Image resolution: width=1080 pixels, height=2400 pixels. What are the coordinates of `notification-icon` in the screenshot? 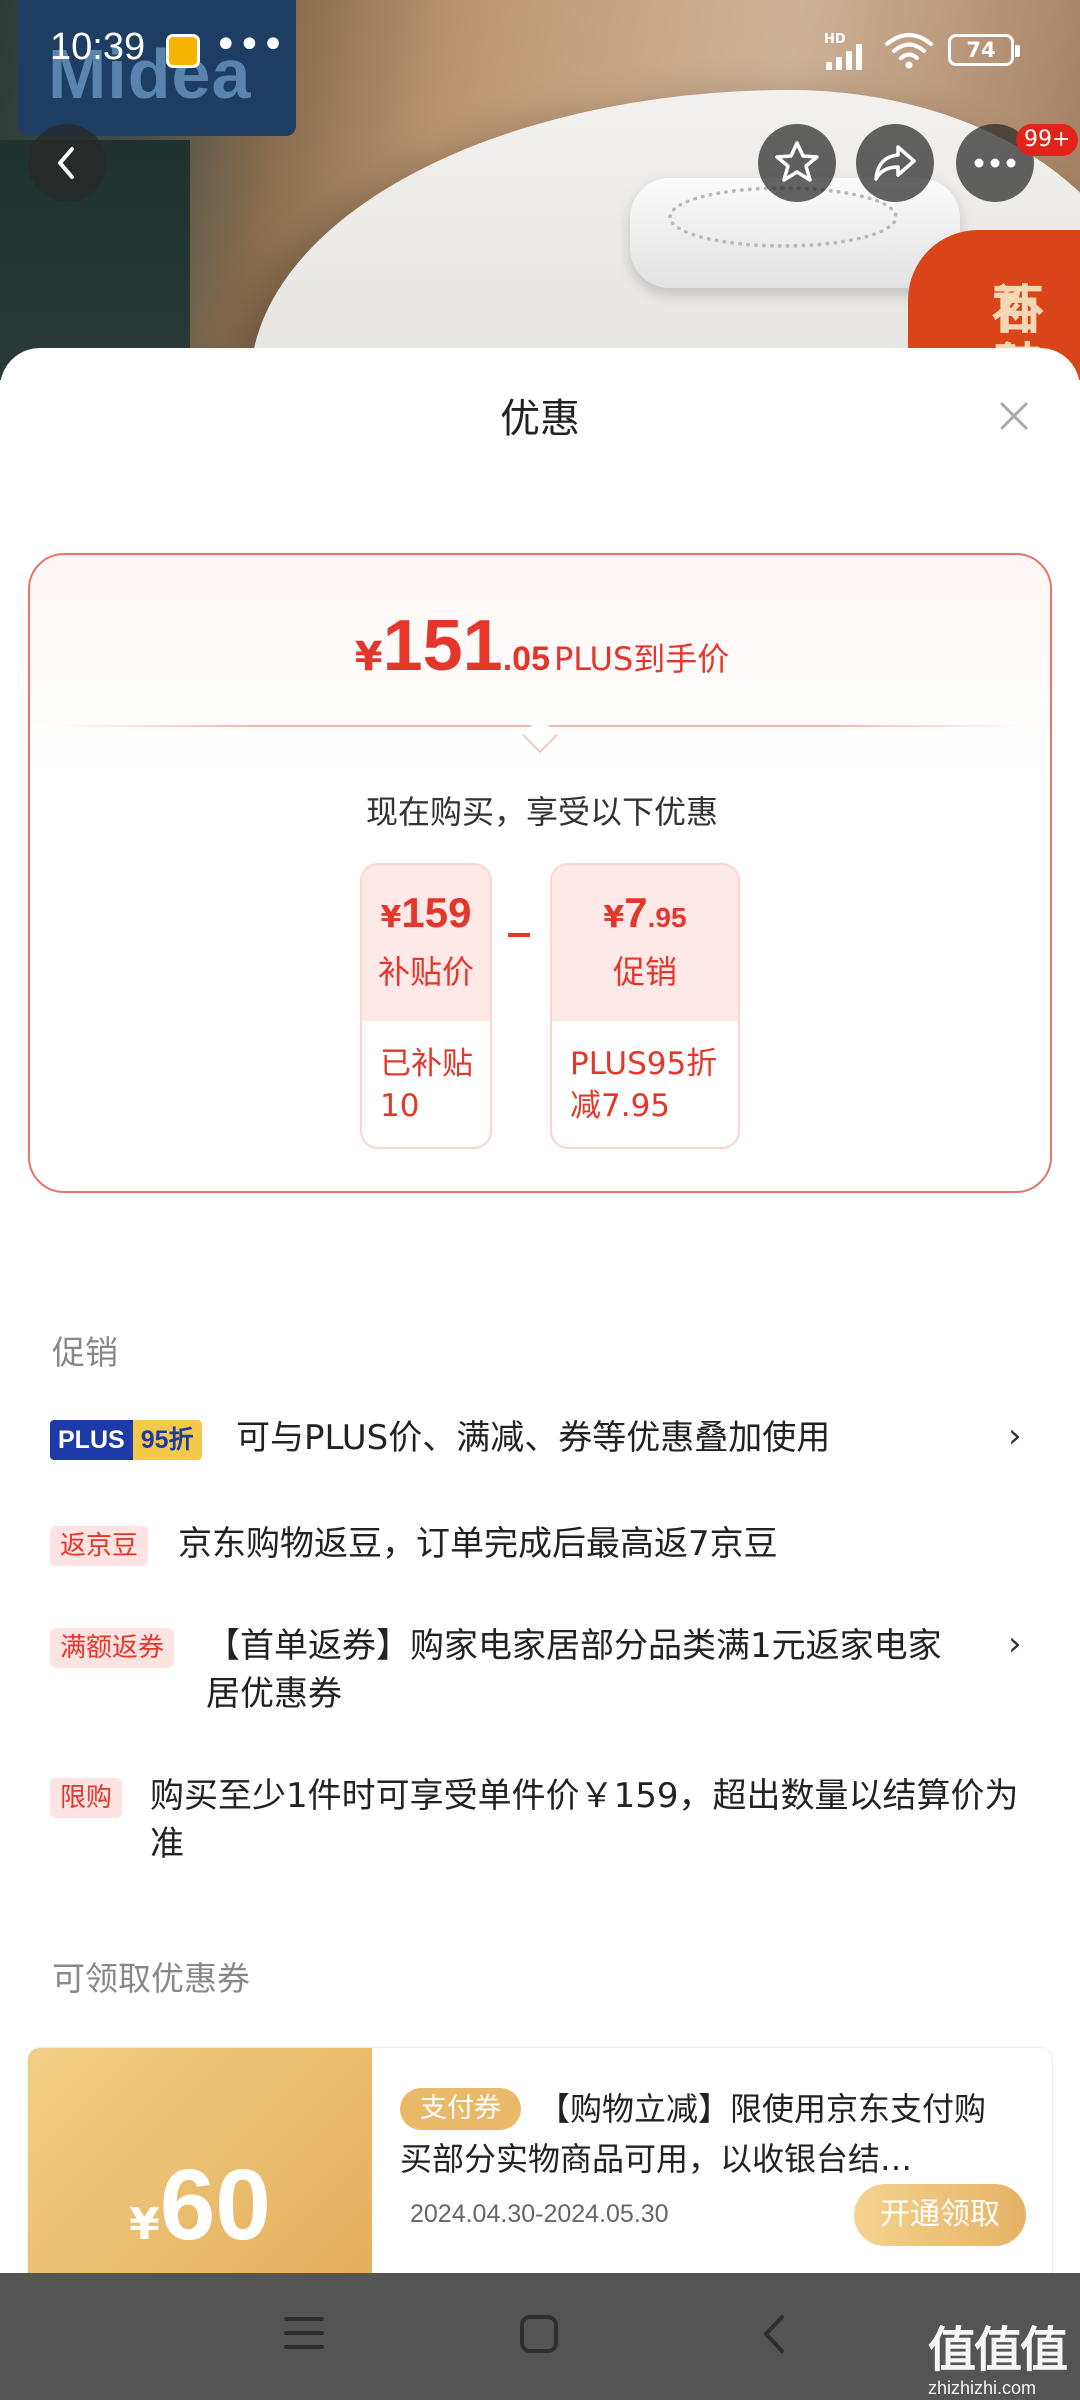 It's located at (183, 51).